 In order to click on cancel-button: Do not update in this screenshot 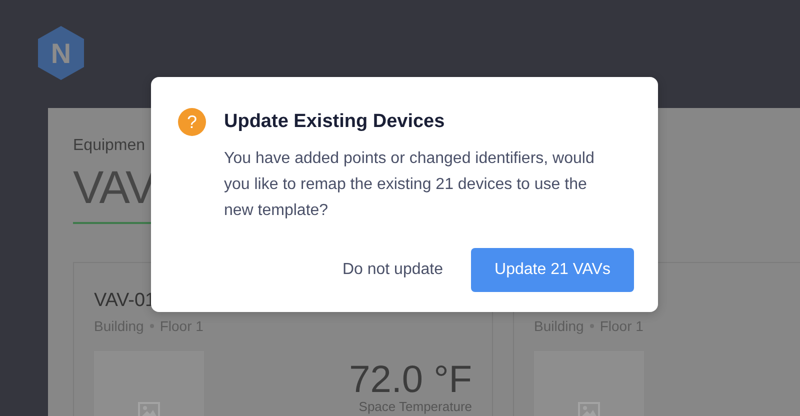, I will do `click(392, 270)`.